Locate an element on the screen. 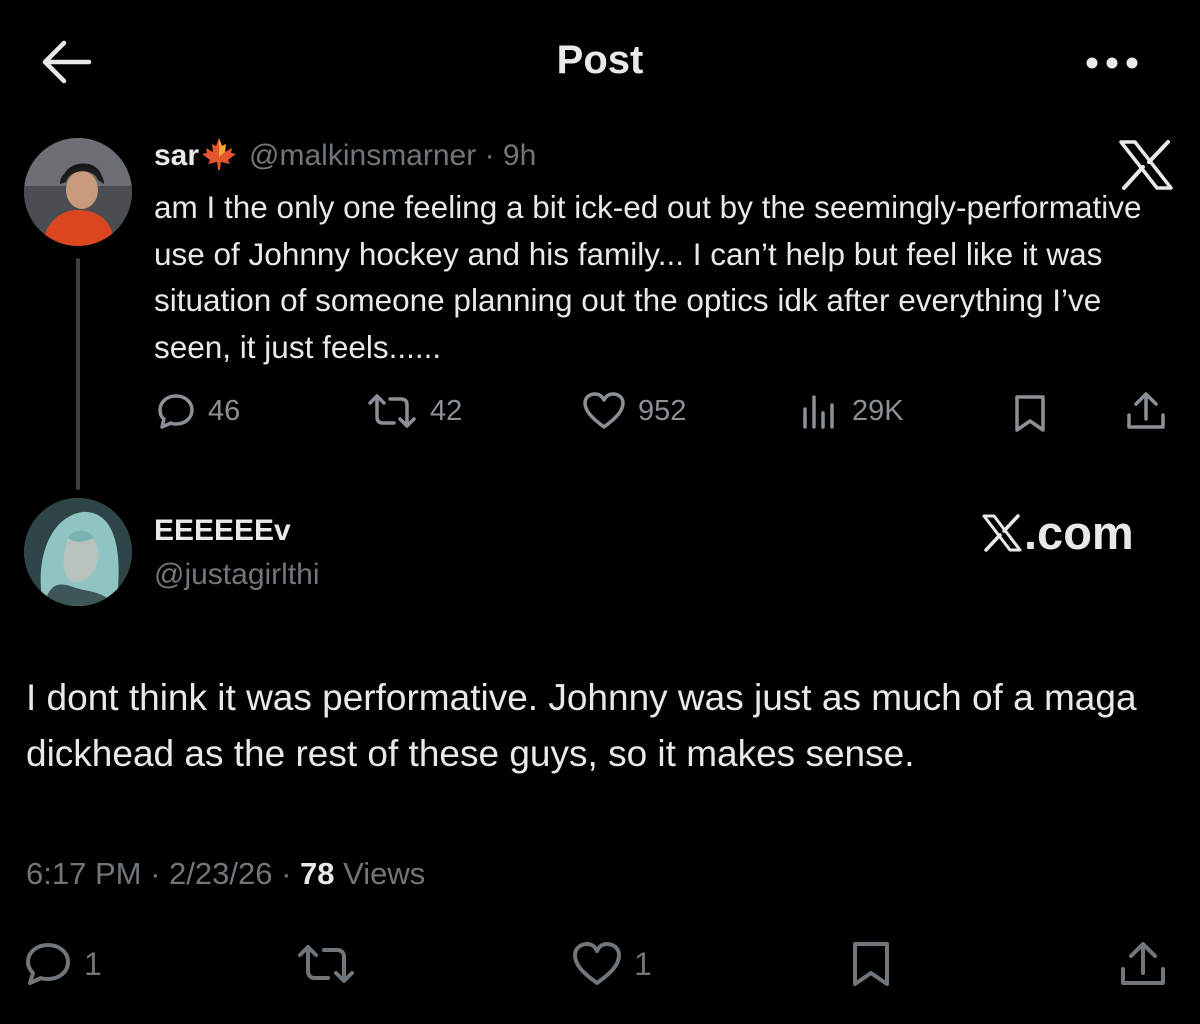 Image resolution: width=1200 pixels, height=1024 pixels. quoted-handle: @malkinsmarner is located at coordinates (362, 155).